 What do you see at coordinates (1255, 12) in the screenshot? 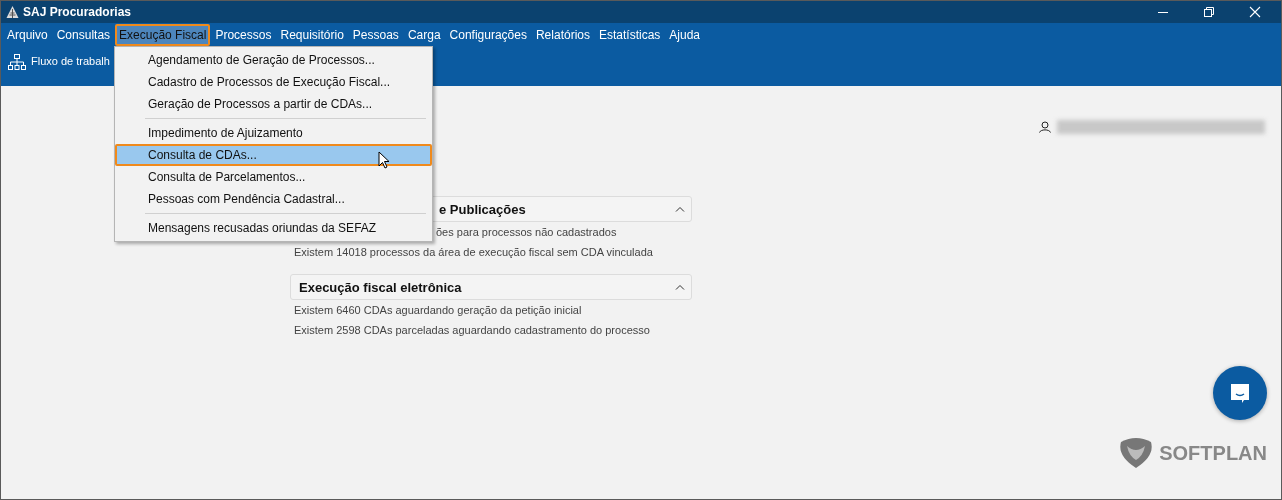
I see `close-icon` at bounding box center [1255, 12].